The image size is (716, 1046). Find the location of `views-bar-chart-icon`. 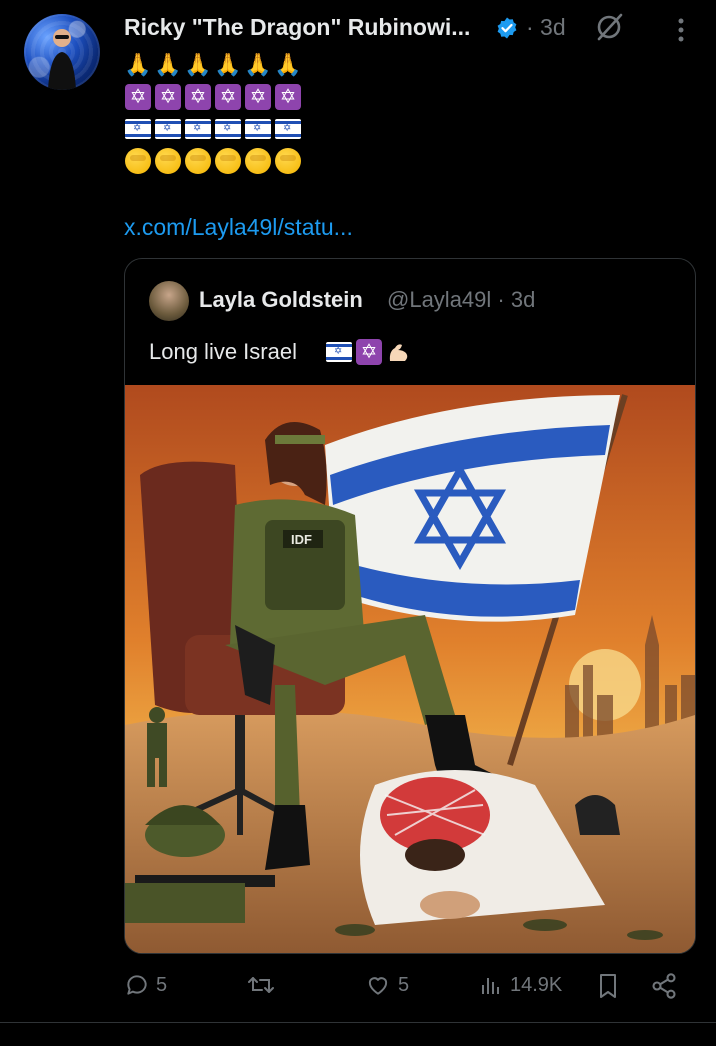

views-bar-chart-icon is located at coordinates (490, 986).